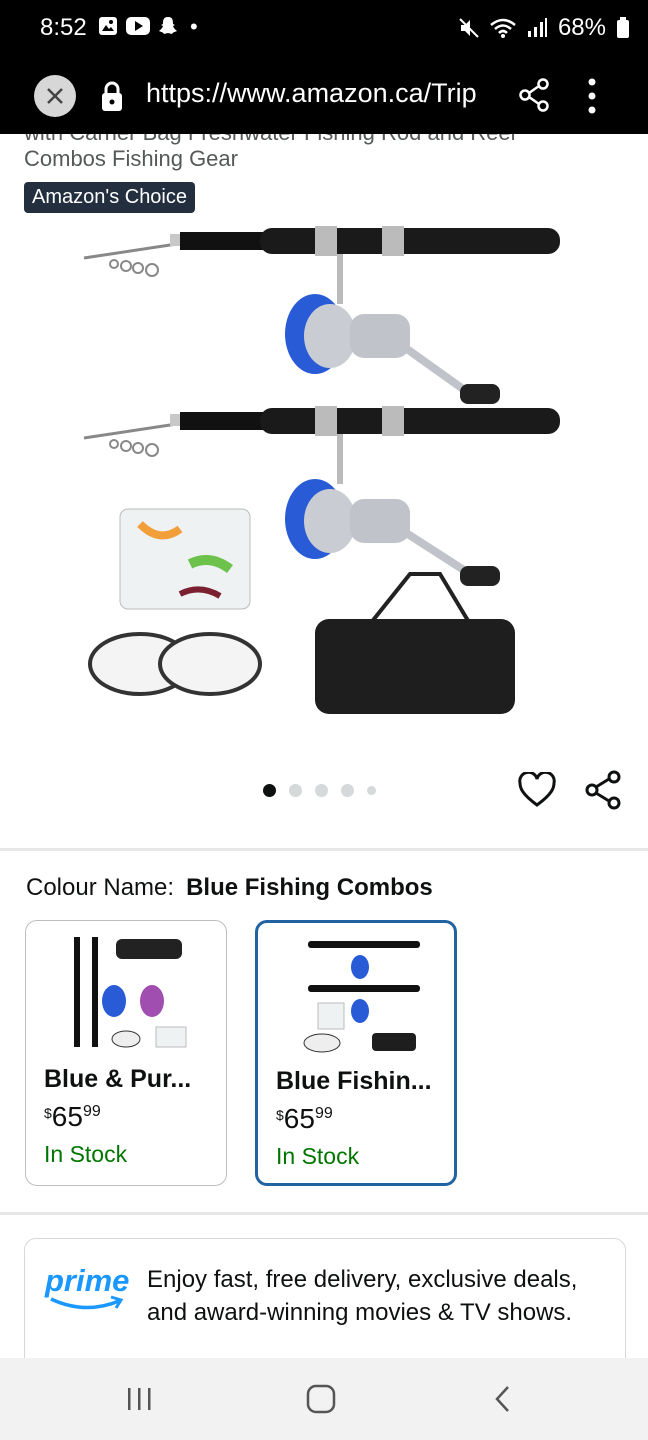 The image size is (648, 1440). Describe the element at coordinates (309, 887) in the screenshot. I see `colour-selected-value: Blue Fishing Combos` at that location.